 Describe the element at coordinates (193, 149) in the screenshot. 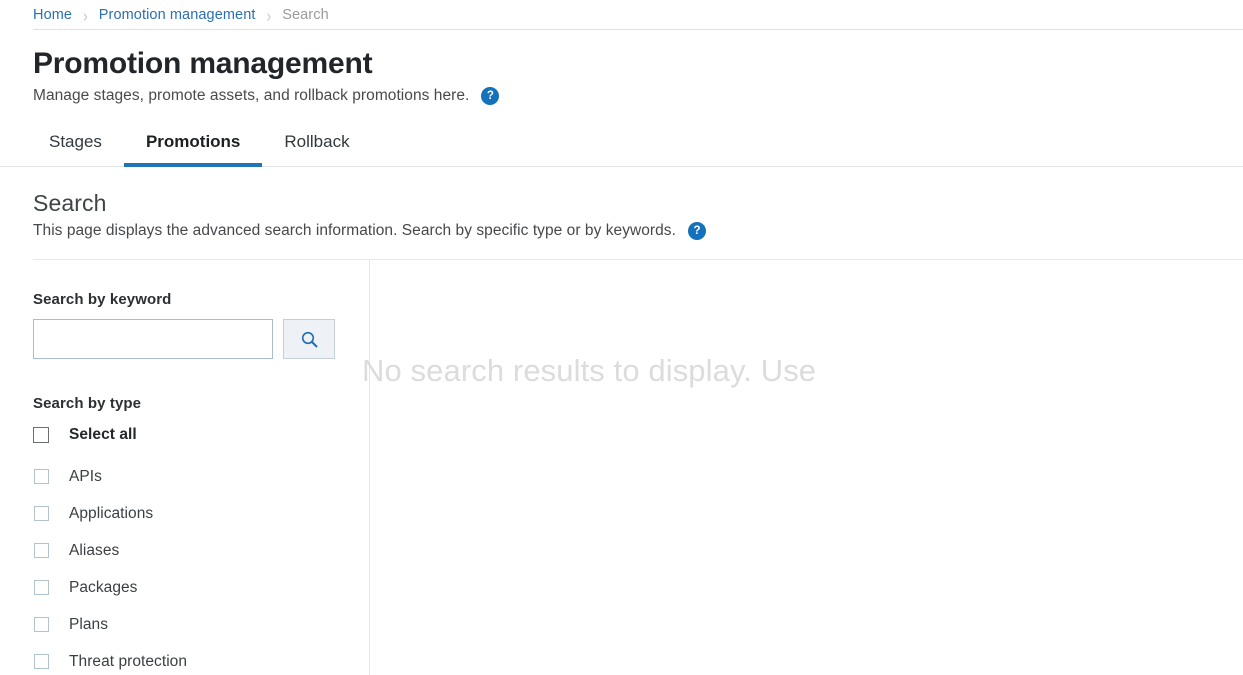

I see `tab-promotions: Promotions` at that location.